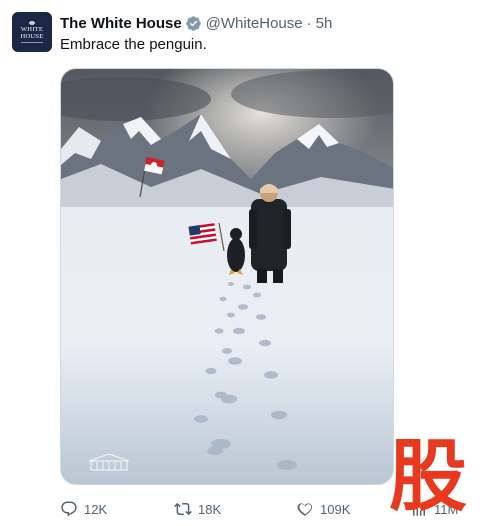  What do you see at coordinates (32, 23) in the screenshot?
I see `seal-icon` at bounding box center [32, 23].